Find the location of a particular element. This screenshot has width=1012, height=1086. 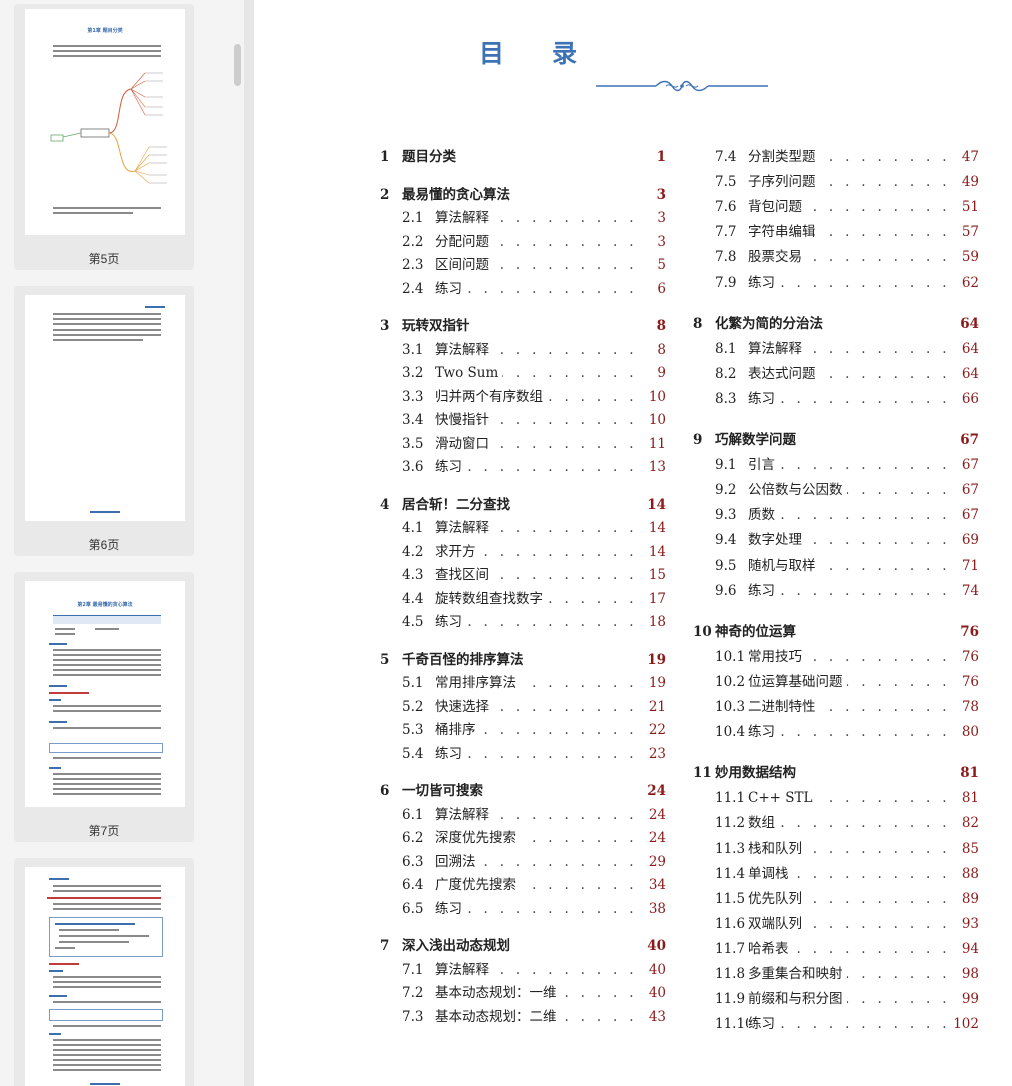

toc-entry-page: 59 is located at coordinates (968, 257).